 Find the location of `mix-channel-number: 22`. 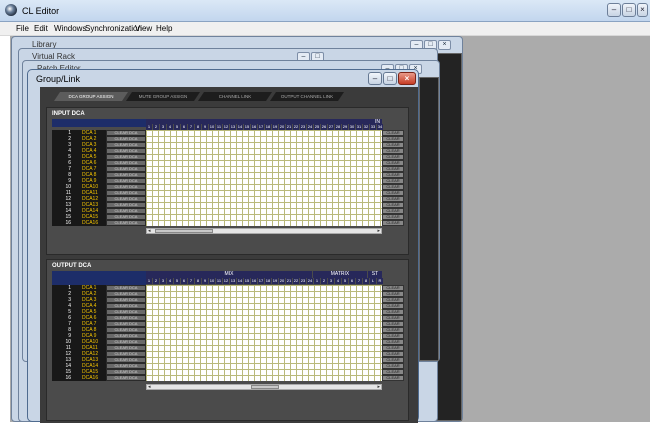

mix-channel-number: 22 is located at coordinates (296, 281).